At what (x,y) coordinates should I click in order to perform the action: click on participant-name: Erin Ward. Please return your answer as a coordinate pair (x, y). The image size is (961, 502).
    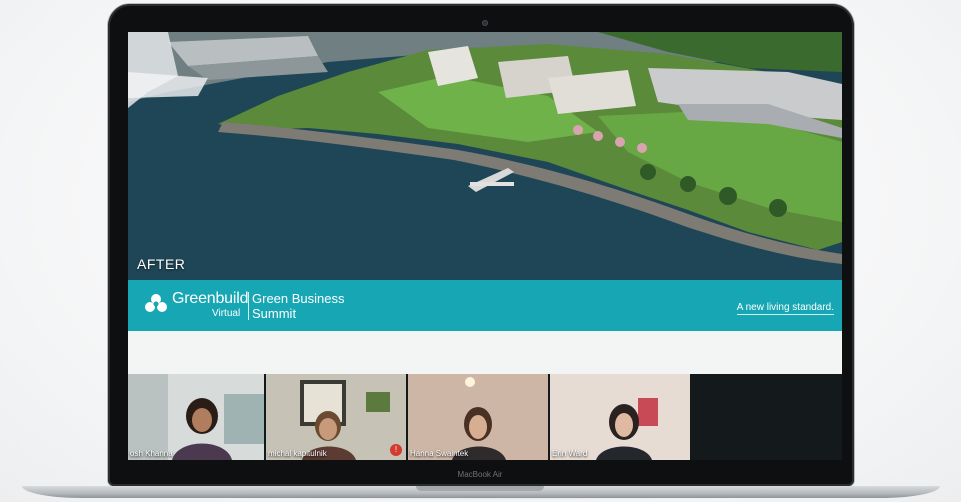
    Looking at the image, I should click on (570, 453).